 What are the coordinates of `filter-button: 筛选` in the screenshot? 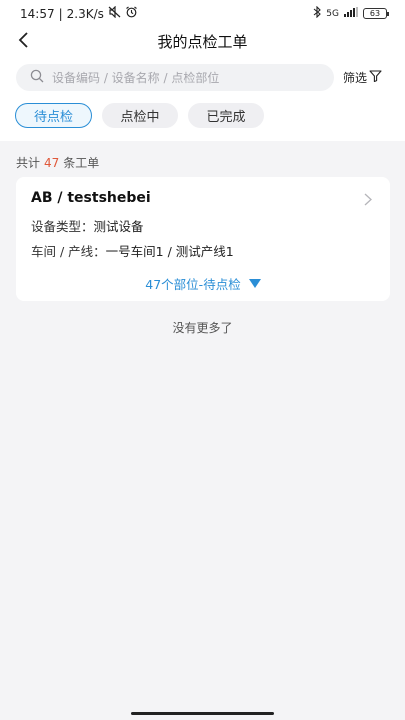 It's located at (362, 77).